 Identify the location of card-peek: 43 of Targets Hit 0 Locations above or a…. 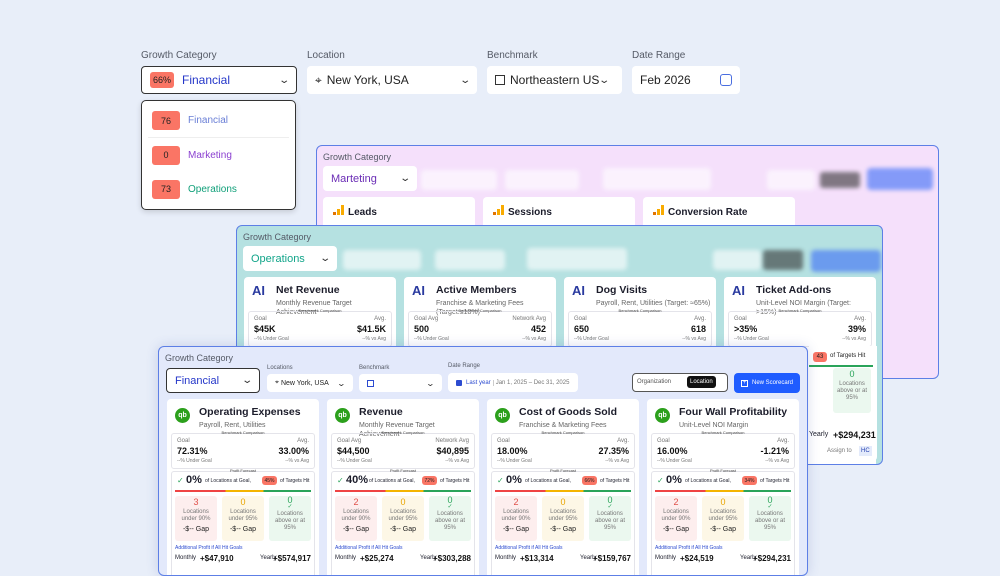
(843, 403).